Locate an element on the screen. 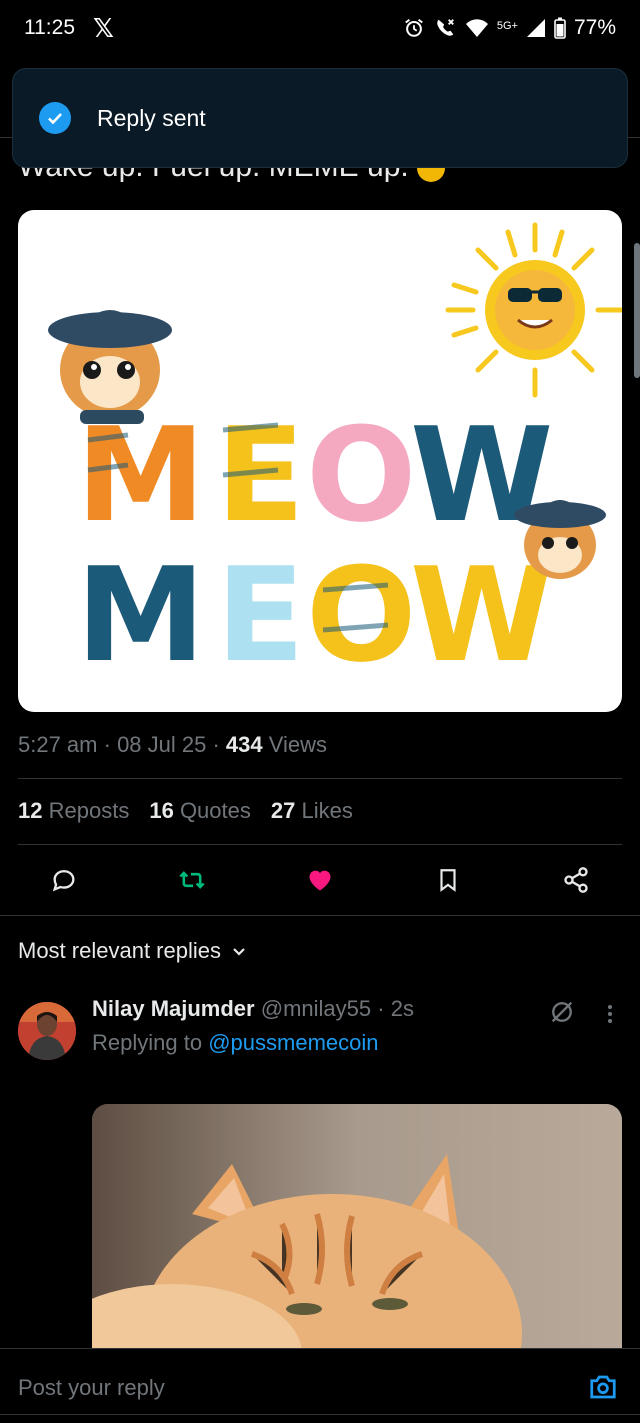 This screenshot has width=640, height=1423. sort-label: Most relevant replies is located at coordinates (119, 950).